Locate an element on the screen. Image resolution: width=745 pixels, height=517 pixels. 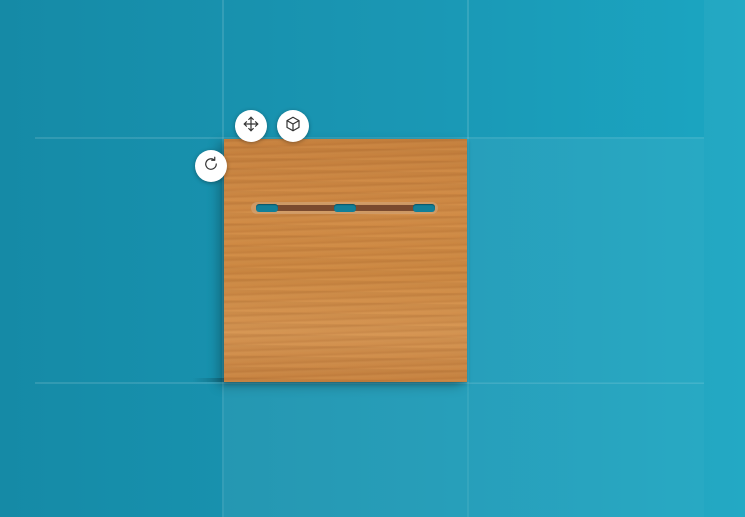
rotate-button is located at coordinates (211, 166).